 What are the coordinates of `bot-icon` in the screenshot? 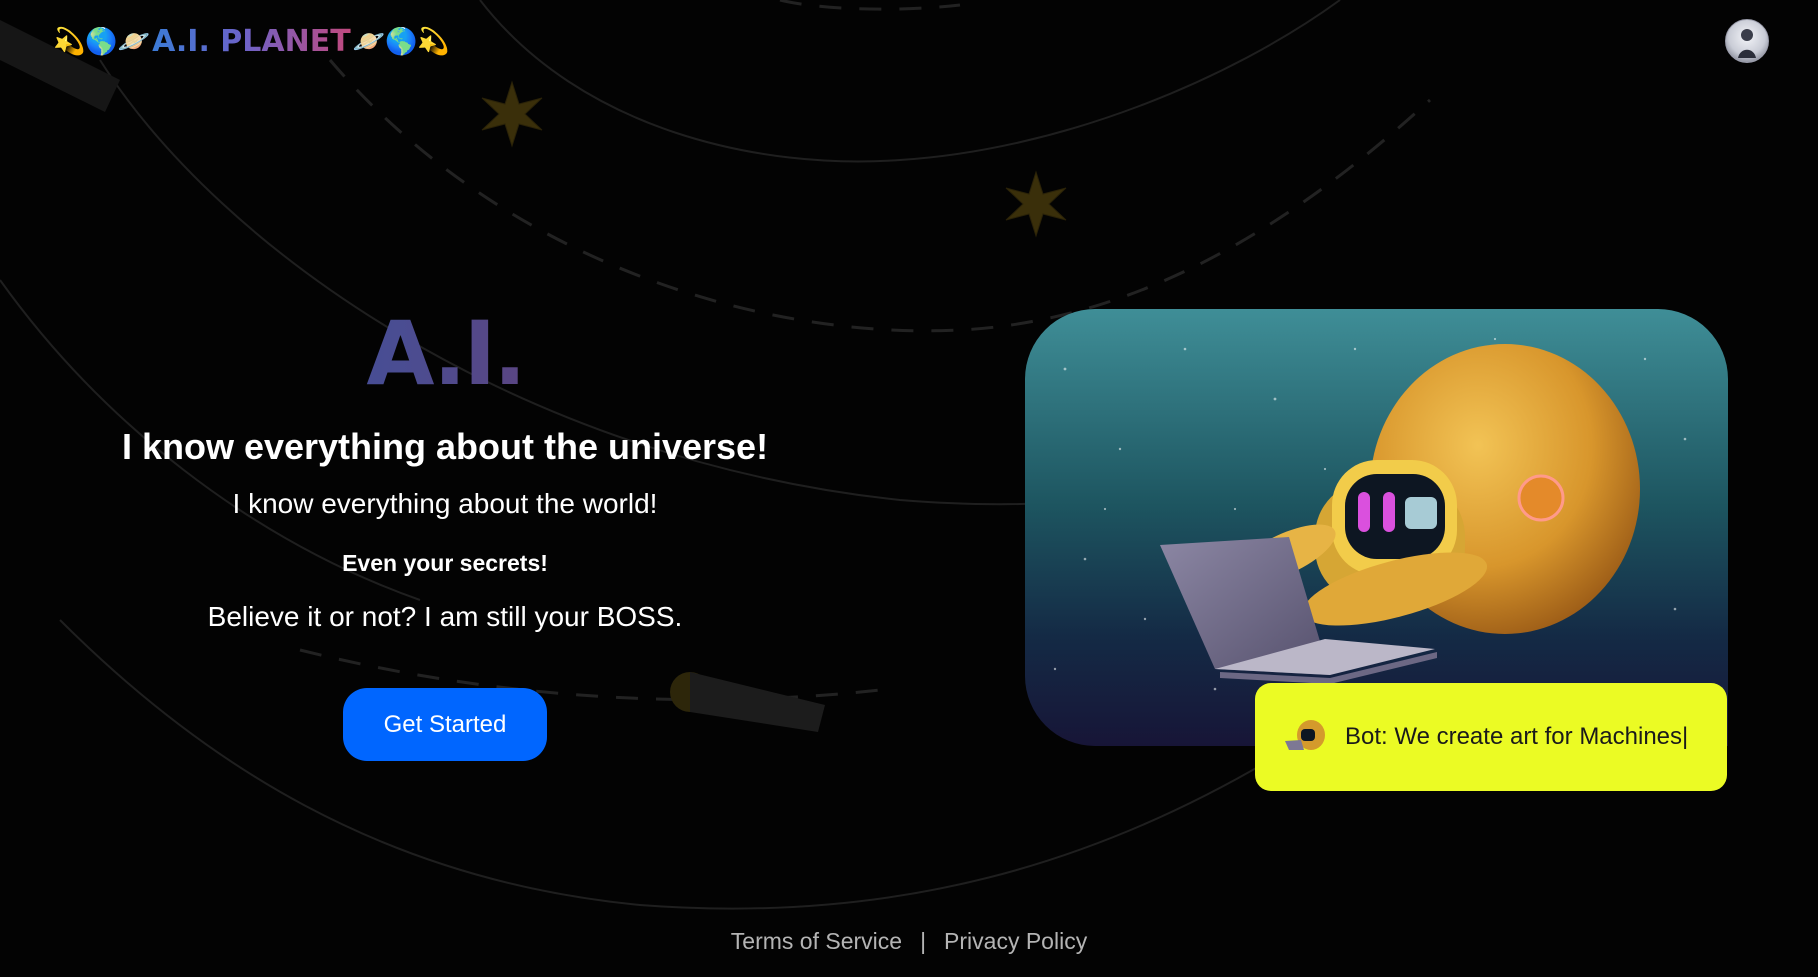 It's located at (1305, 735).